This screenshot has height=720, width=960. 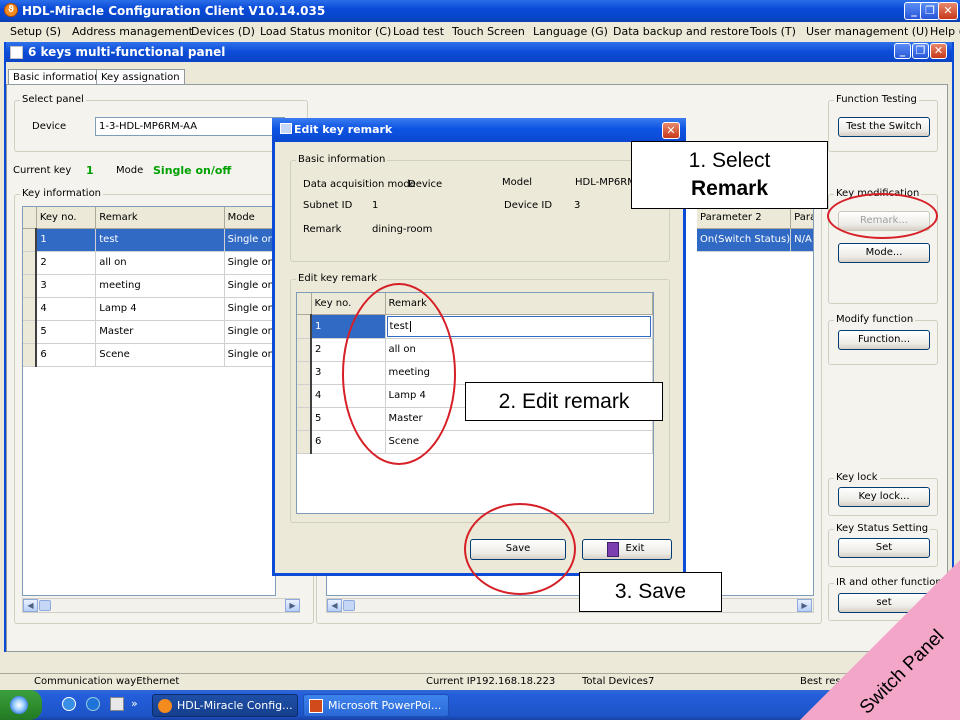 I want to click on model-label: Model, so click(x=517, y=182).